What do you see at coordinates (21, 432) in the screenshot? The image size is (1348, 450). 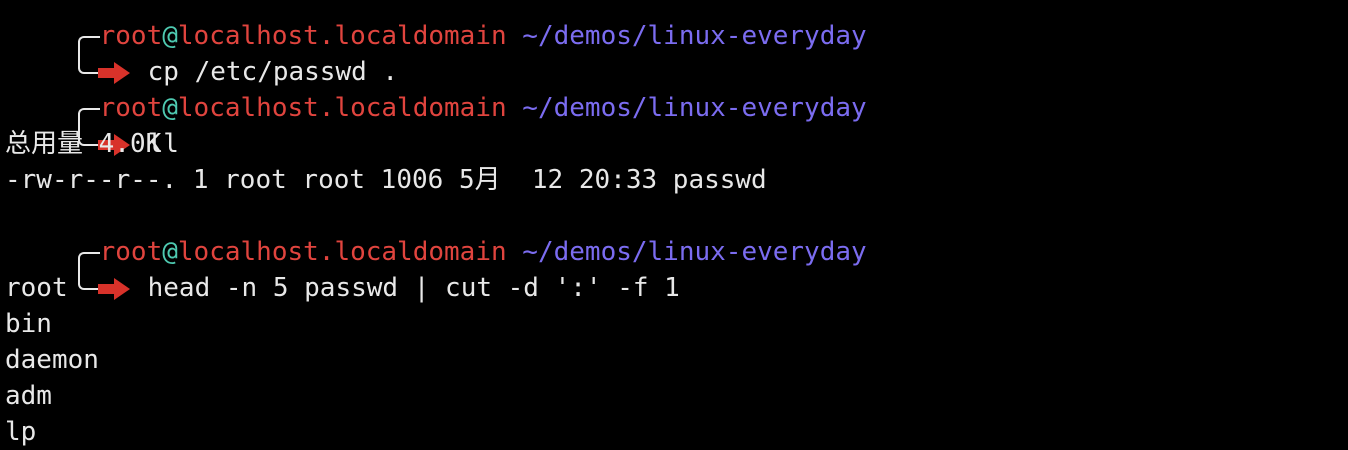 I see `output-line: lp` at bounding box center [21, 432].